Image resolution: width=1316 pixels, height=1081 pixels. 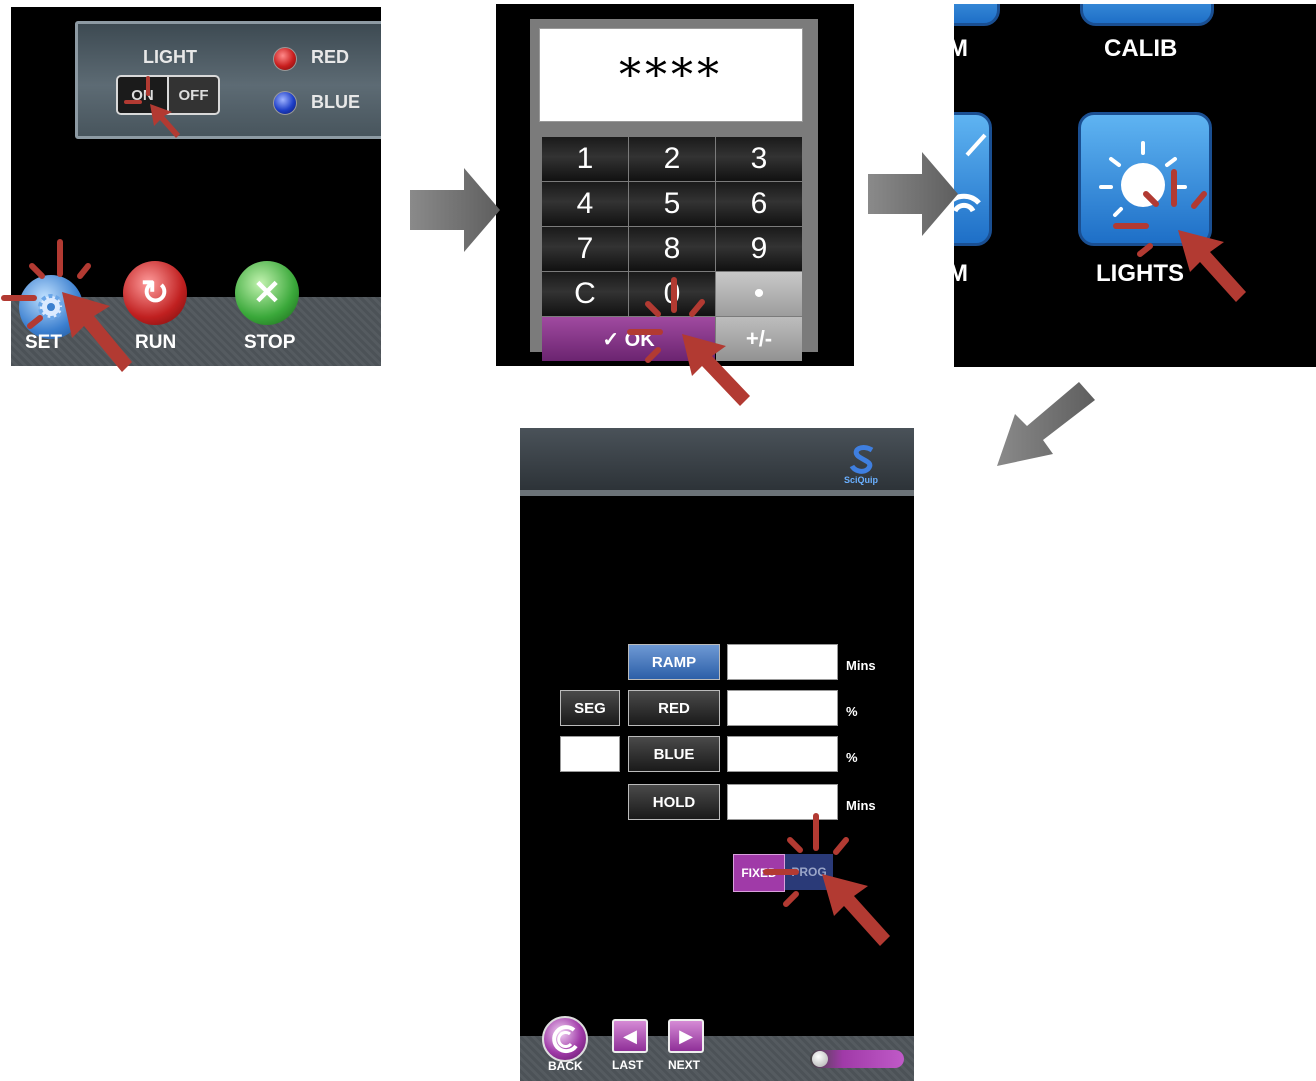 I want to click on right-arrow-icon: ▶, so click(x=686, y=1035).